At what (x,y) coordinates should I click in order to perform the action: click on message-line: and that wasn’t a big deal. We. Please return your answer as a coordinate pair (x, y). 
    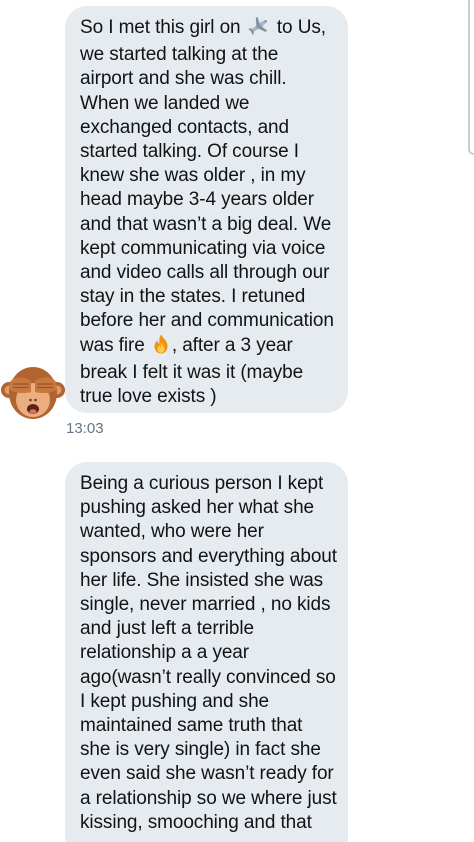
    Looking at the image, I should click on (206, 224).